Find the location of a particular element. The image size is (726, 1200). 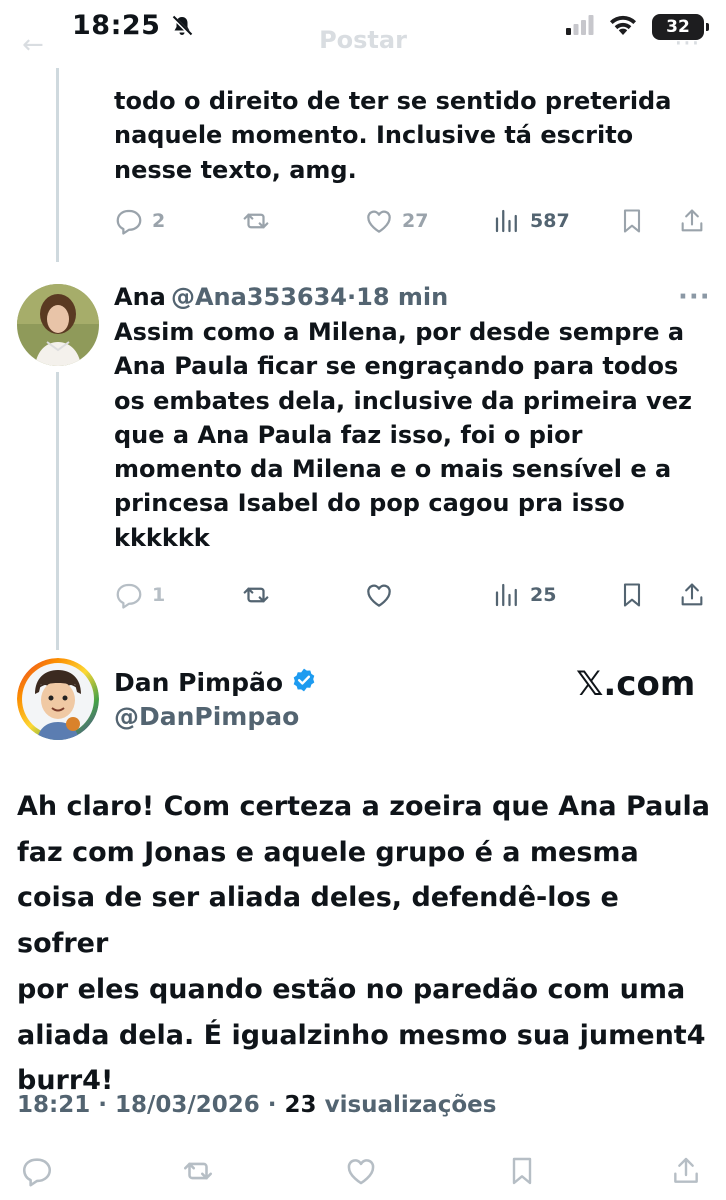

views-label: visualizações is located at coordinates (407, 1105).